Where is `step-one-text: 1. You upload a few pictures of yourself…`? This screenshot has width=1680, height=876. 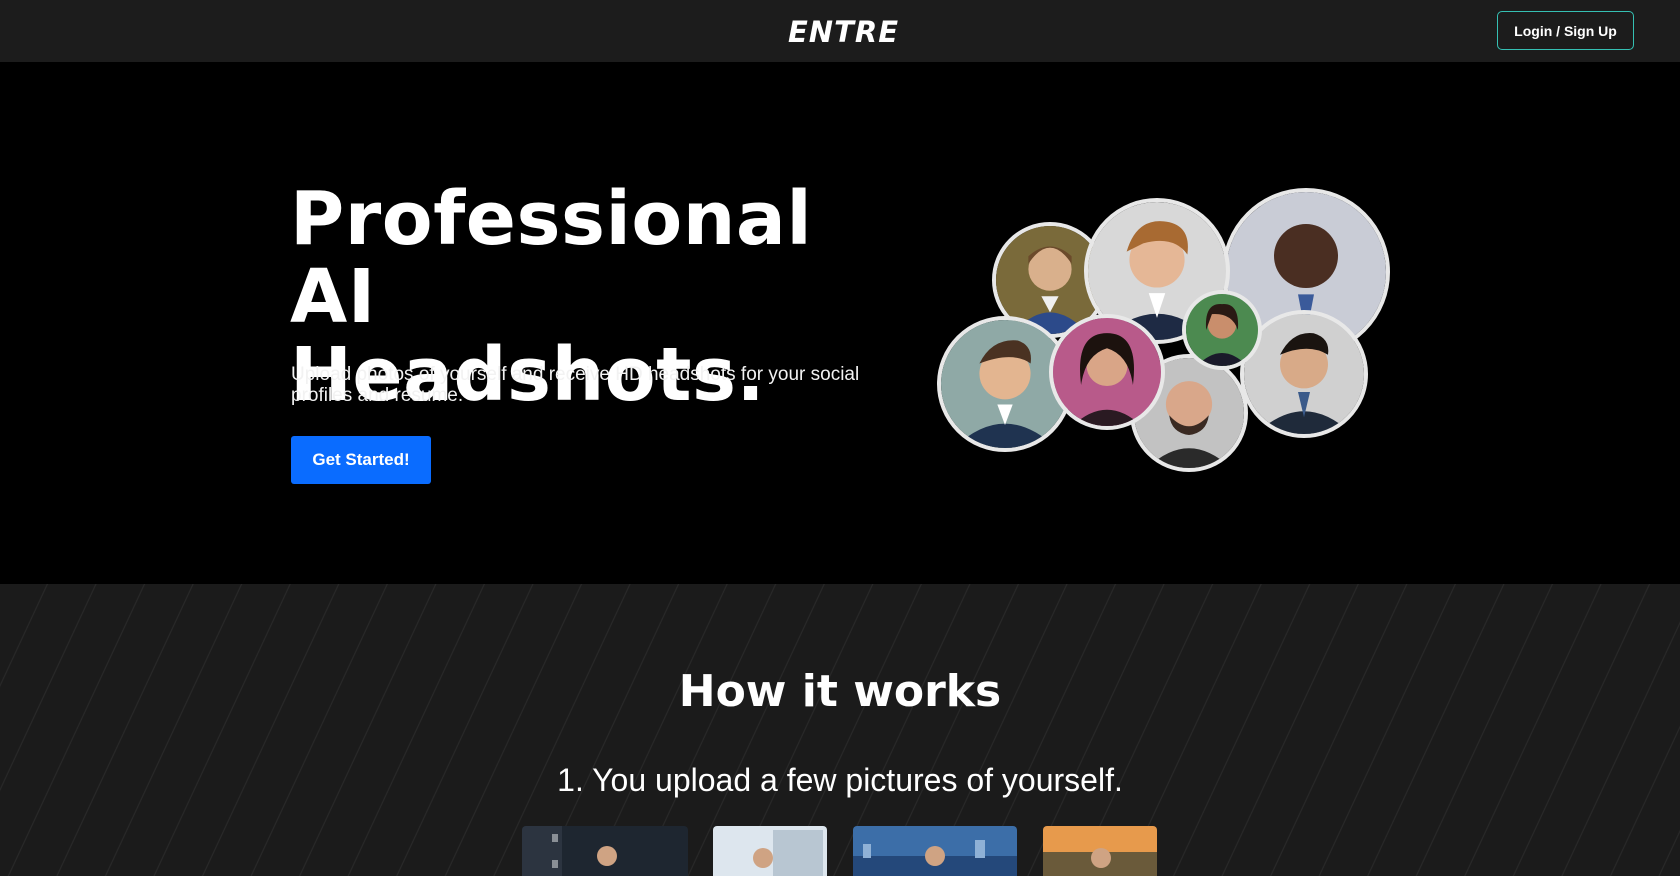 step-one-text: 1. You upload a few pictures of yourself… is located at coordinates (840, 780).